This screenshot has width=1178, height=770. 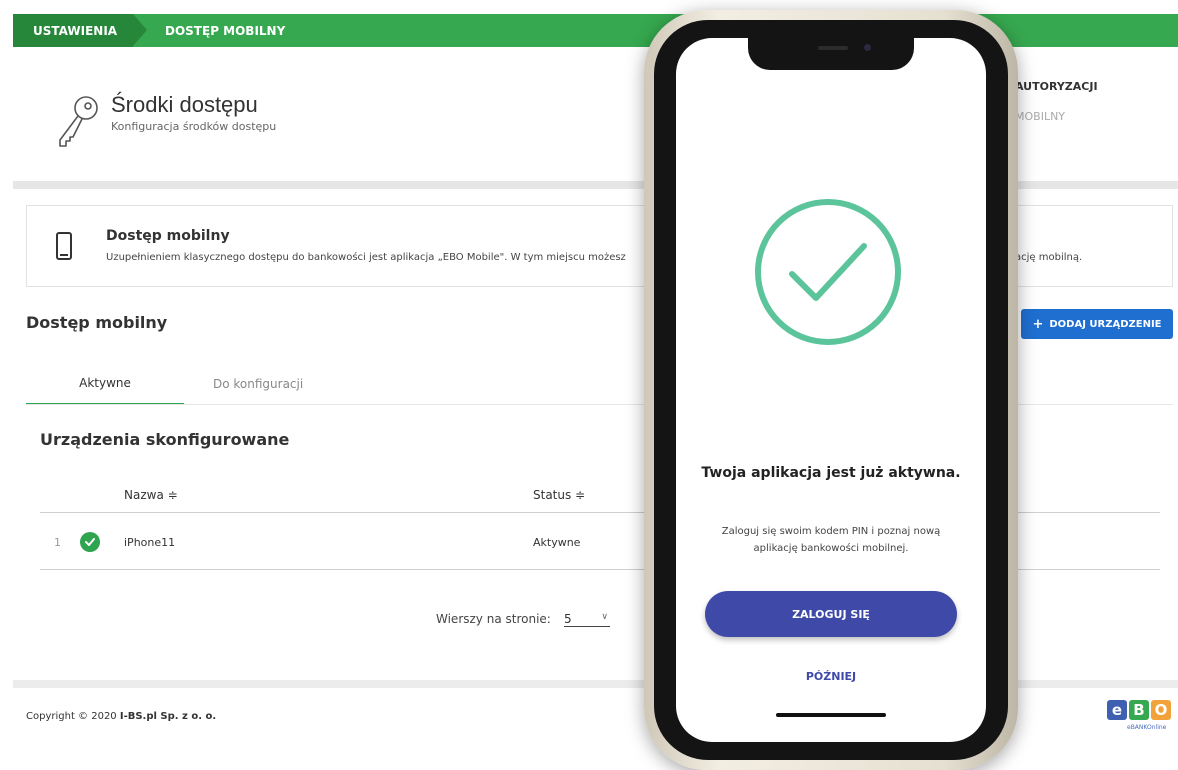 I want to click on column-header-status: Status ≑, so click(x=559, y=495).